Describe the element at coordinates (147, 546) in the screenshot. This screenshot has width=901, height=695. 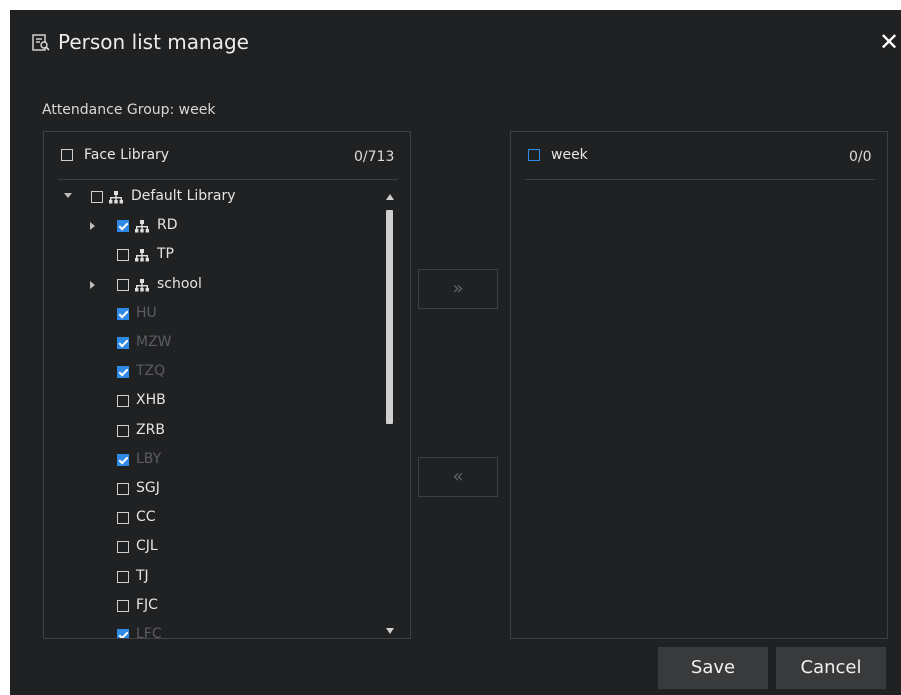
I see `tree-item-label: CJL` at that location.